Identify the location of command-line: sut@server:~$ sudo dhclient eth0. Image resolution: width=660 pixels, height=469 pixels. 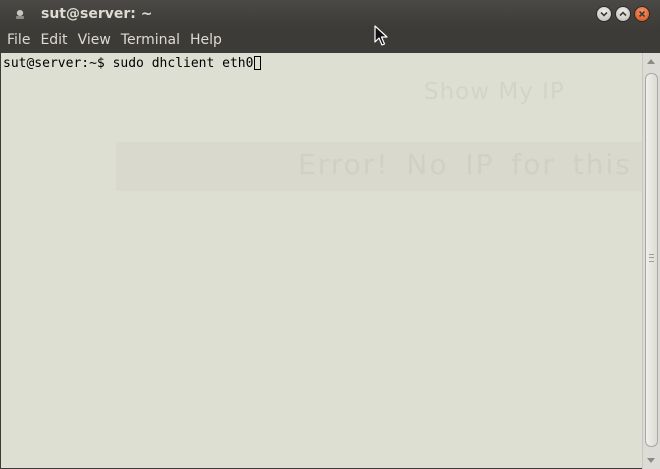
(132, 63).